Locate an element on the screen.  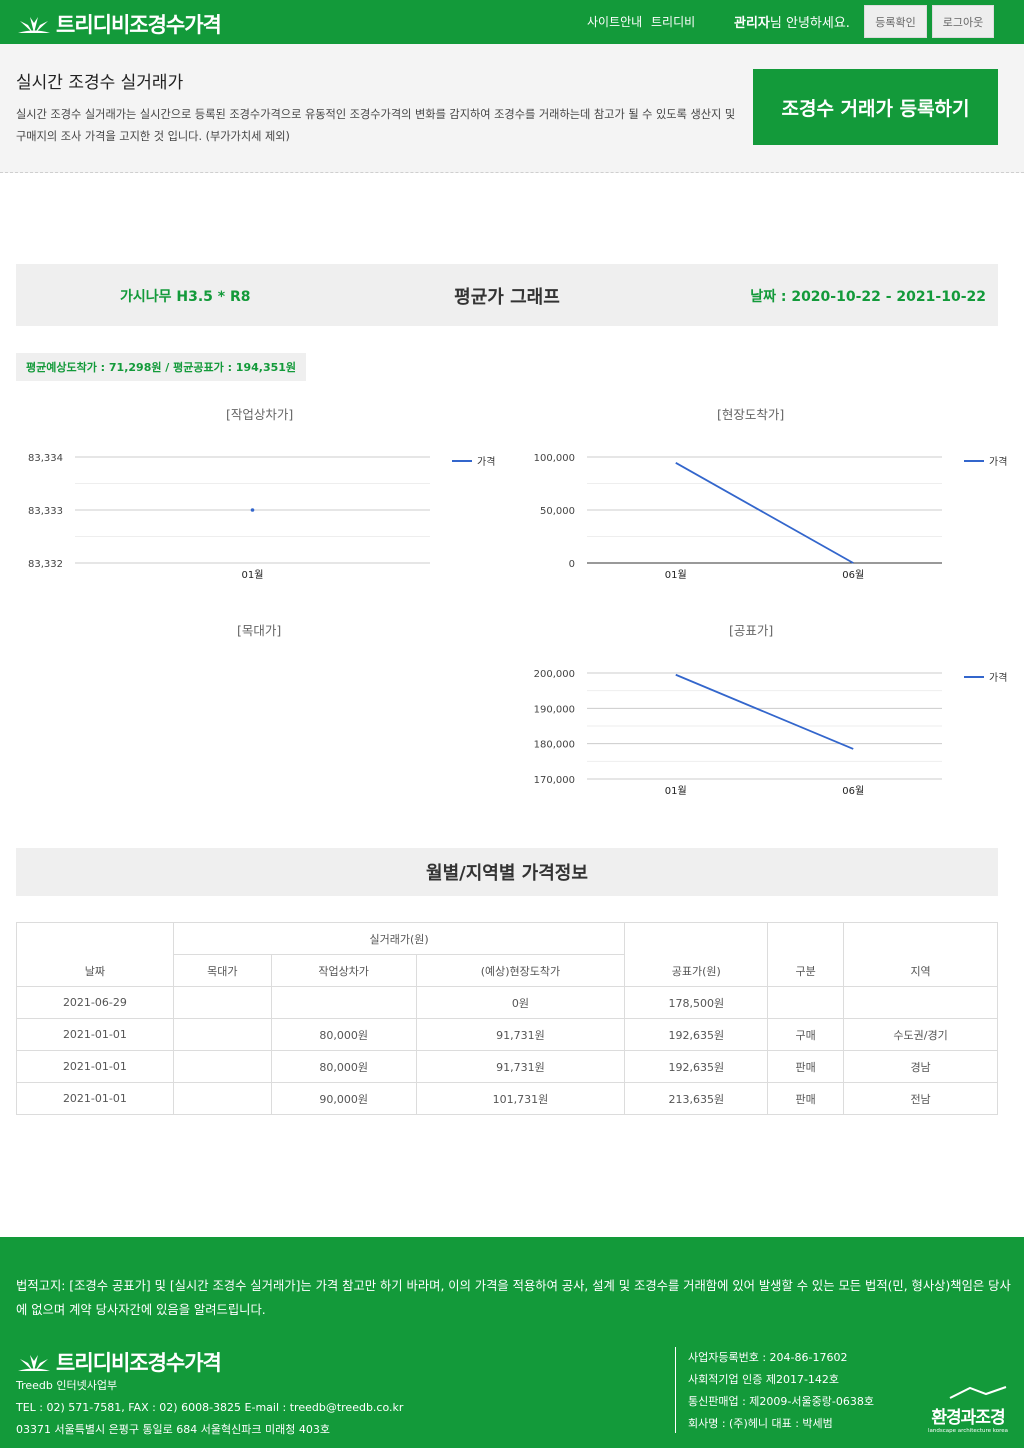
y-tick-label: 83,334 is located at coordinates (45, 458).